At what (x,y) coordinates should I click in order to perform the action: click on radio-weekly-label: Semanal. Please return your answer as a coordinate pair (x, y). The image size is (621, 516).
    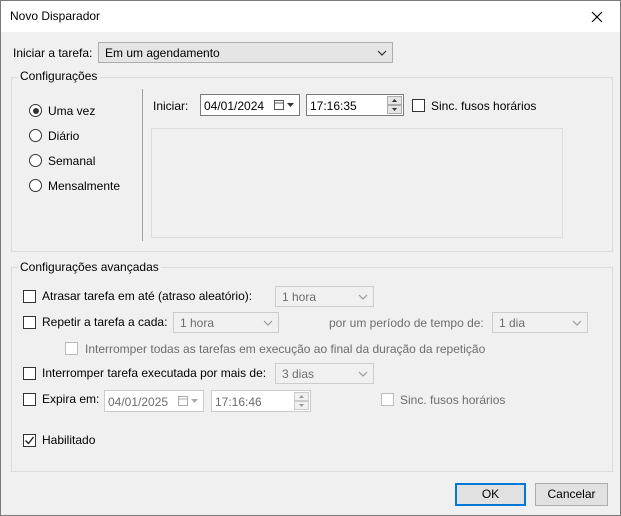
    Looking at the image, I should click on (72, 161).